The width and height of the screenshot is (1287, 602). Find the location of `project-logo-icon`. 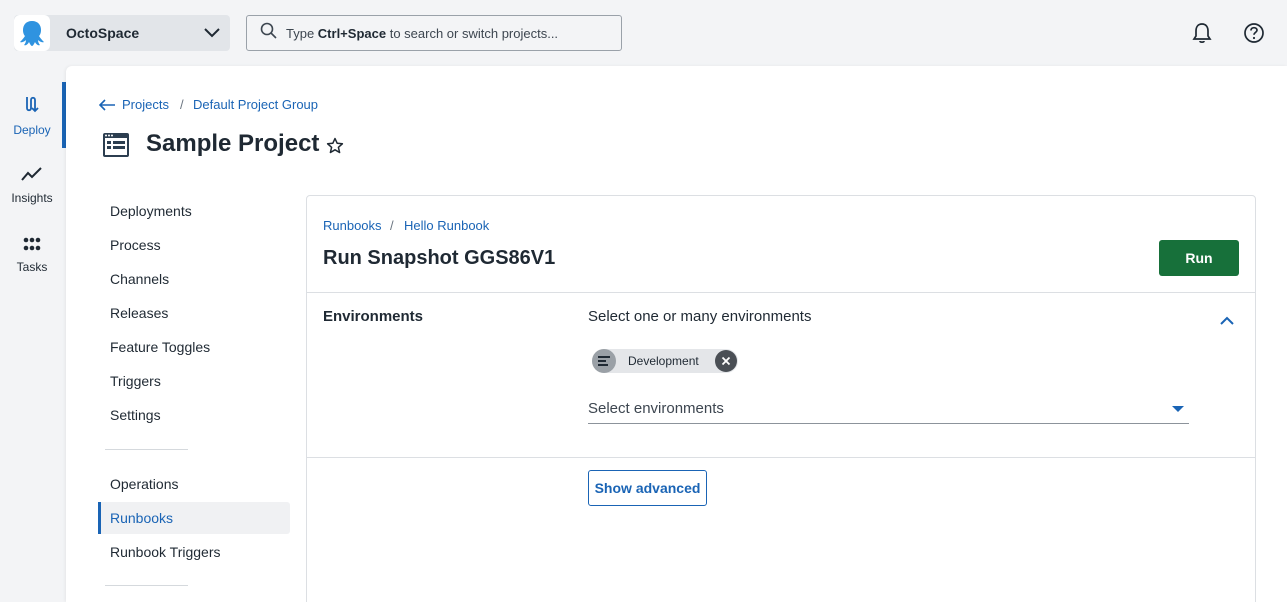

project-logo-icon is located at coordinates (116, 147).